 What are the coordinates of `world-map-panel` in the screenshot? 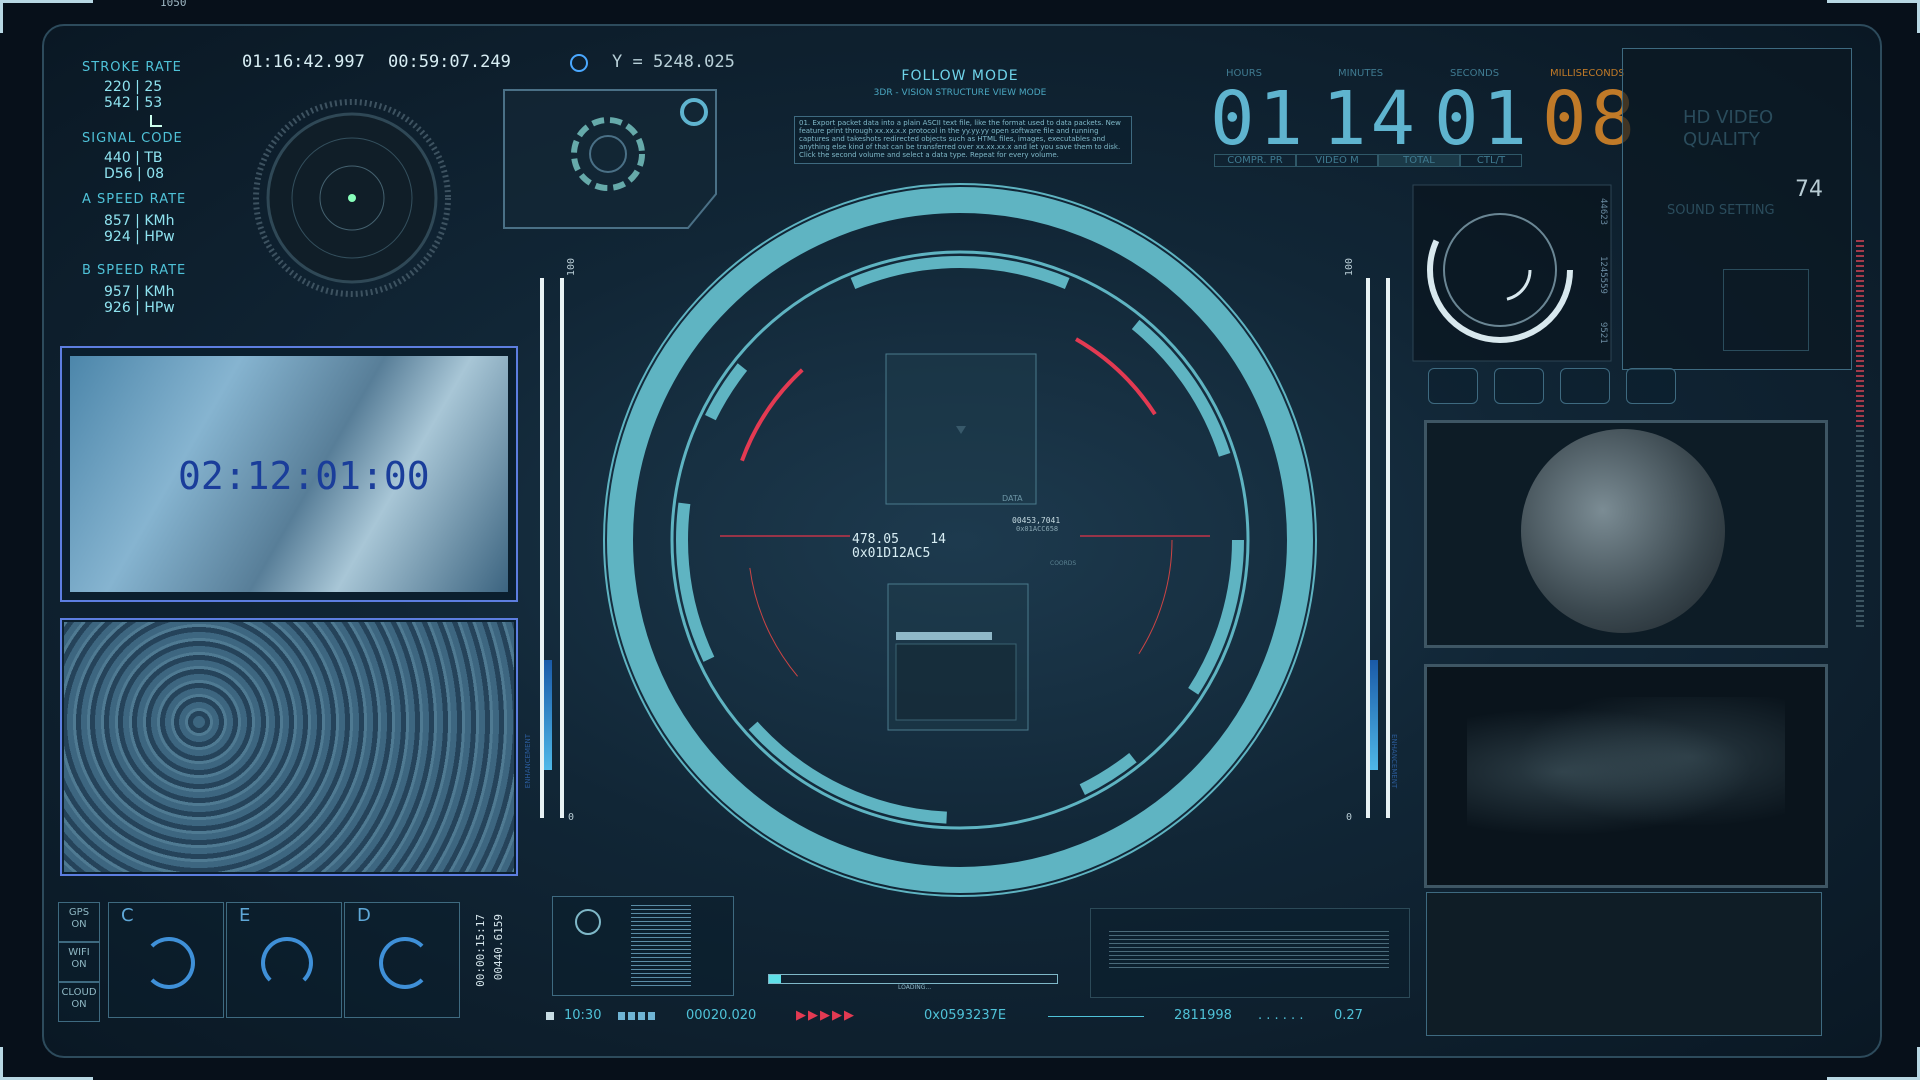 It's located at (1626, 776).